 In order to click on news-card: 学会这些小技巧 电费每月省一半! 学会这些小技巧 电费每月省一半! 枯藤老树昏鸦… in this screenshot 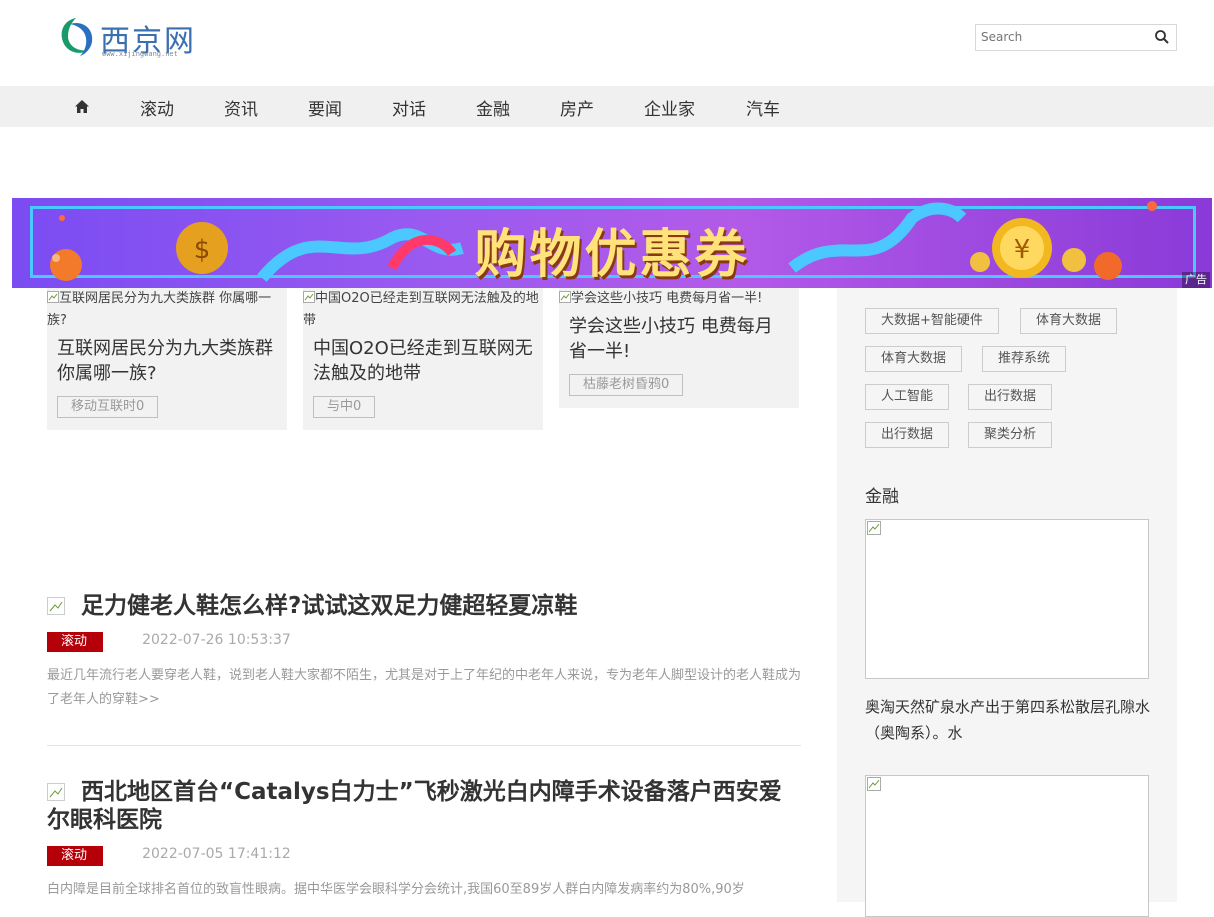, I will do `click(679, 348)`.